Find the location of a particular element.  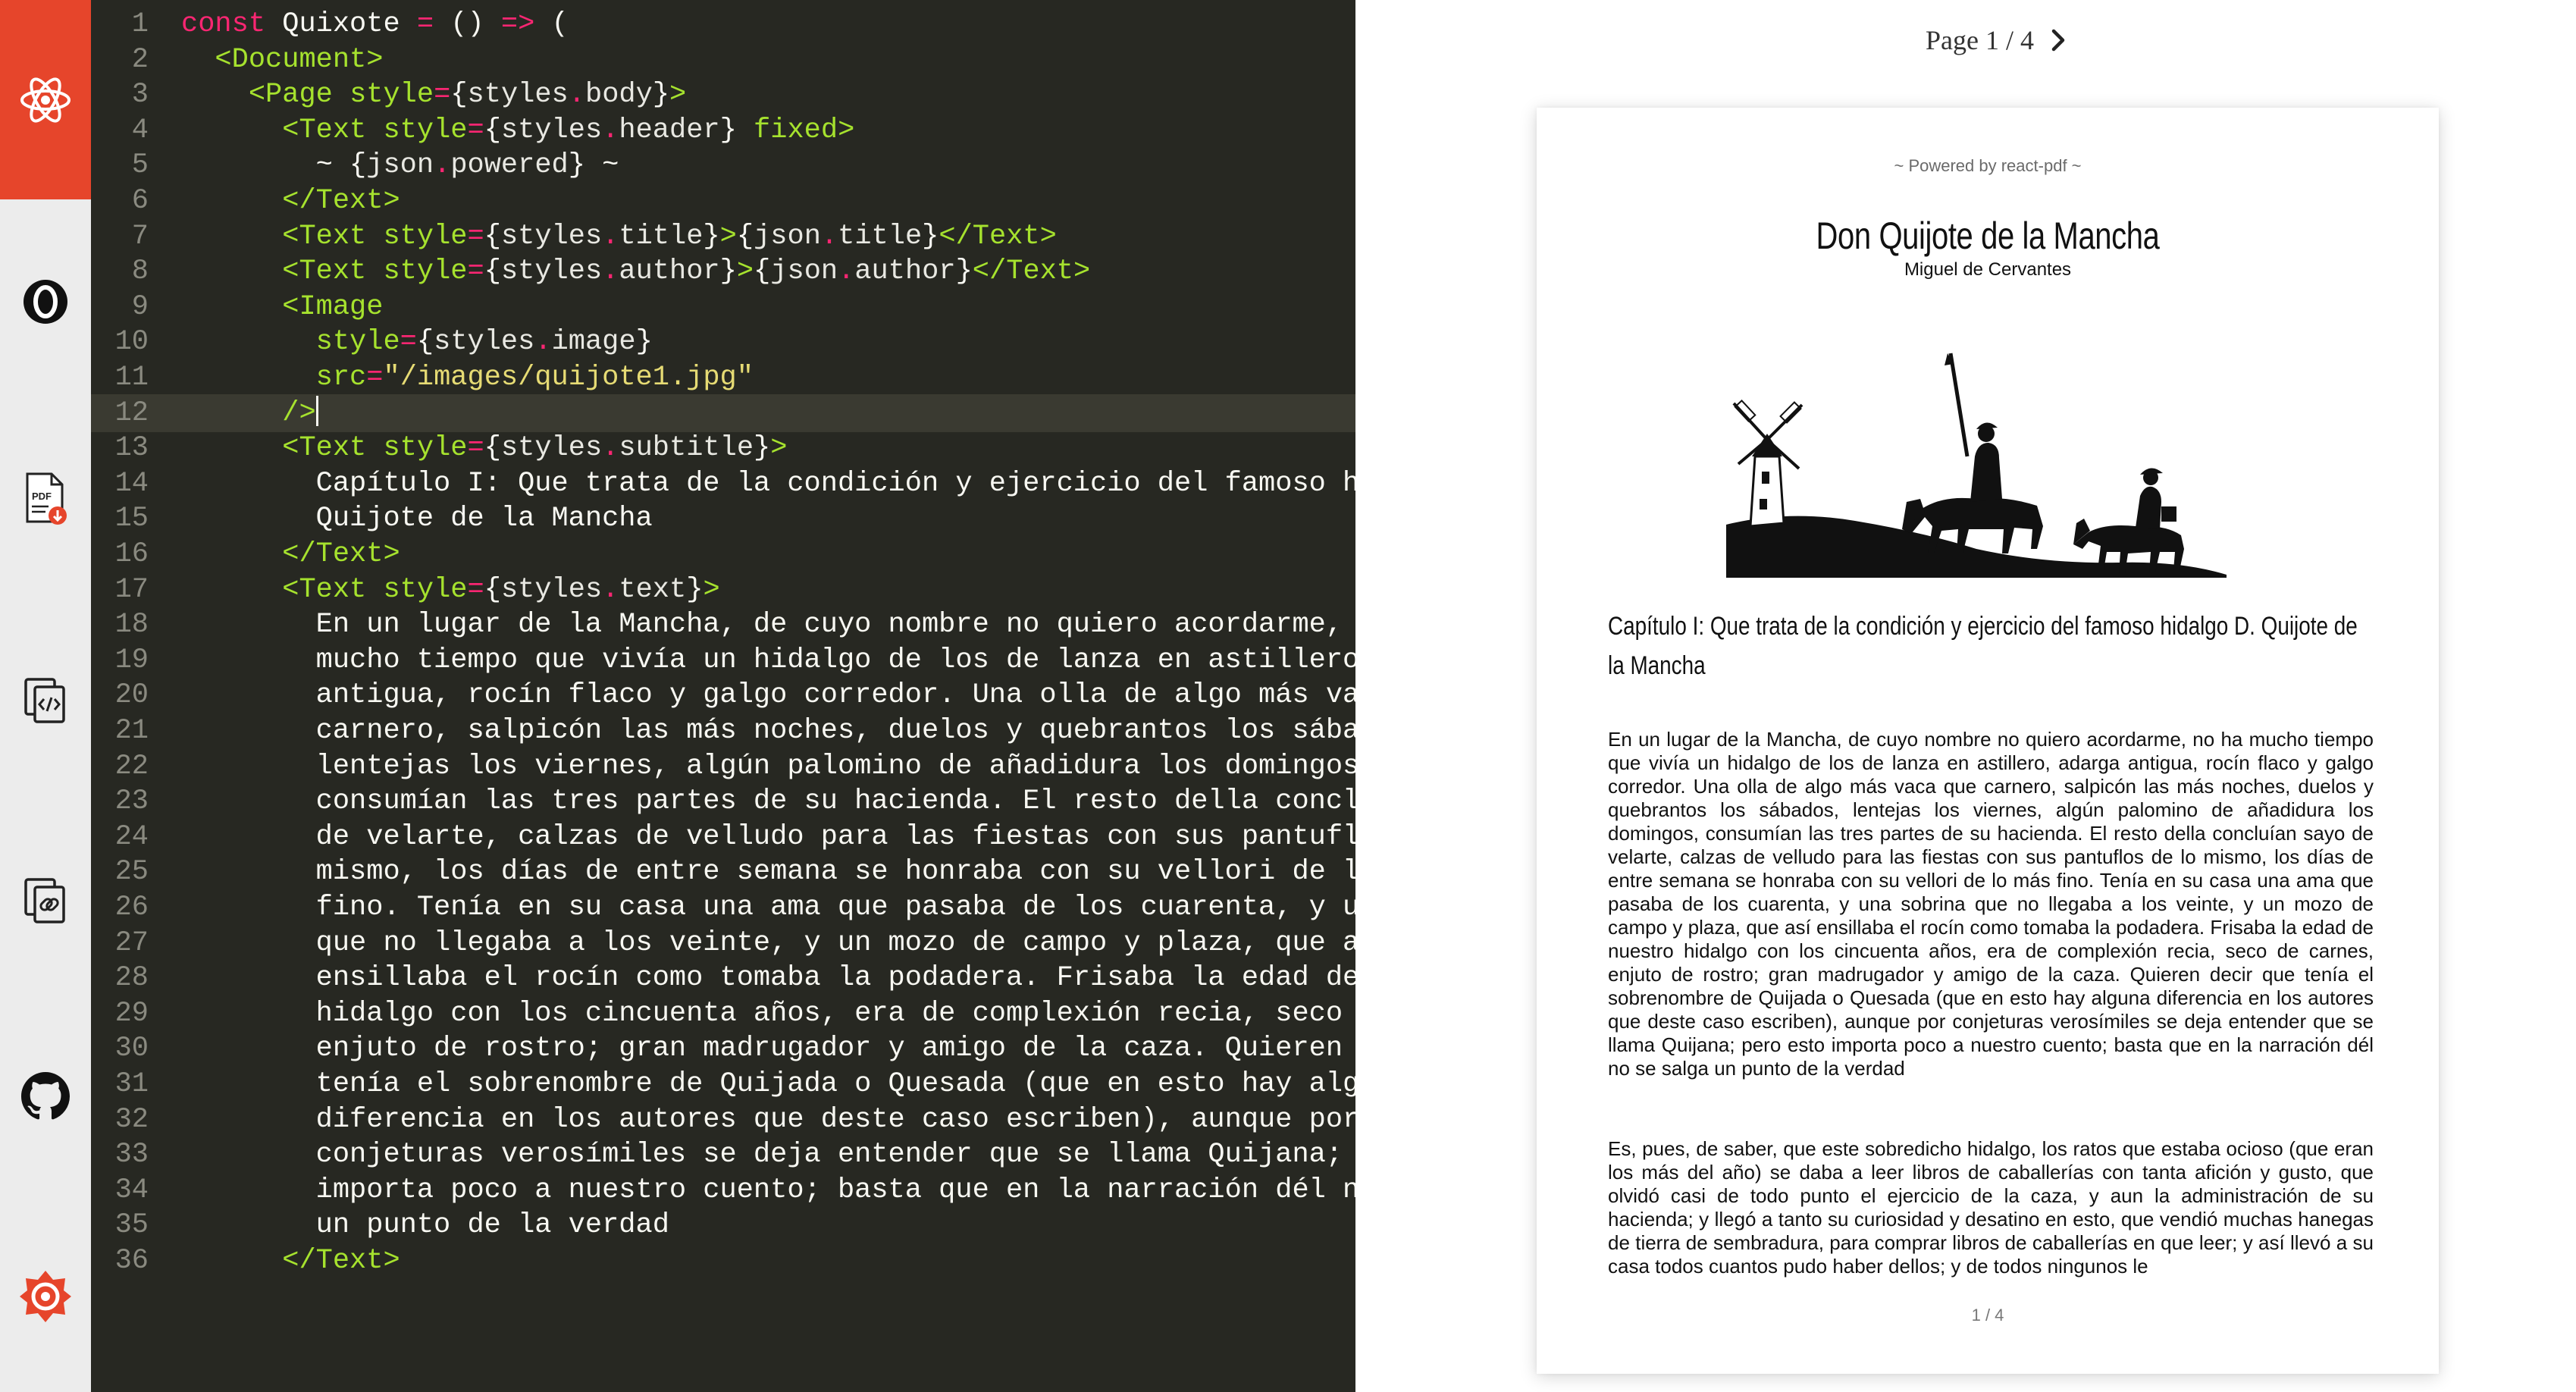

chevron-right-icon is located at coordinates (2058, 40).